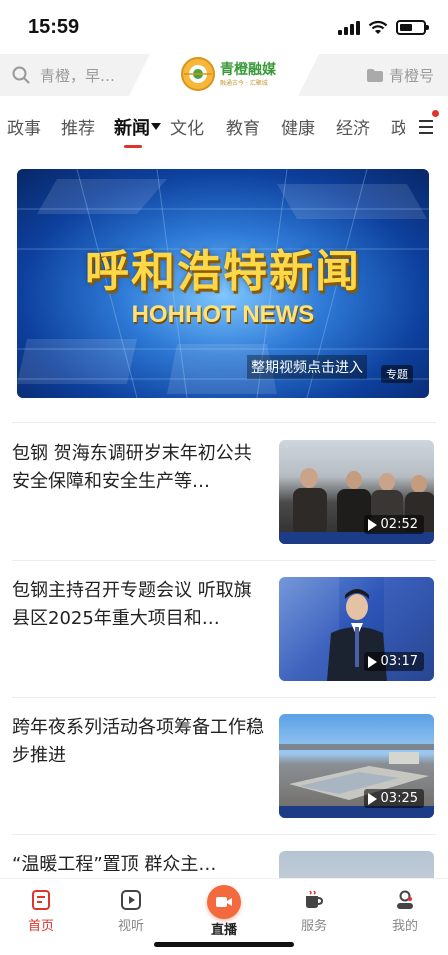  Describe the element at coordinates (356, 629) in the screenshot. I see `news-thumbnail: 03:17` at that location.